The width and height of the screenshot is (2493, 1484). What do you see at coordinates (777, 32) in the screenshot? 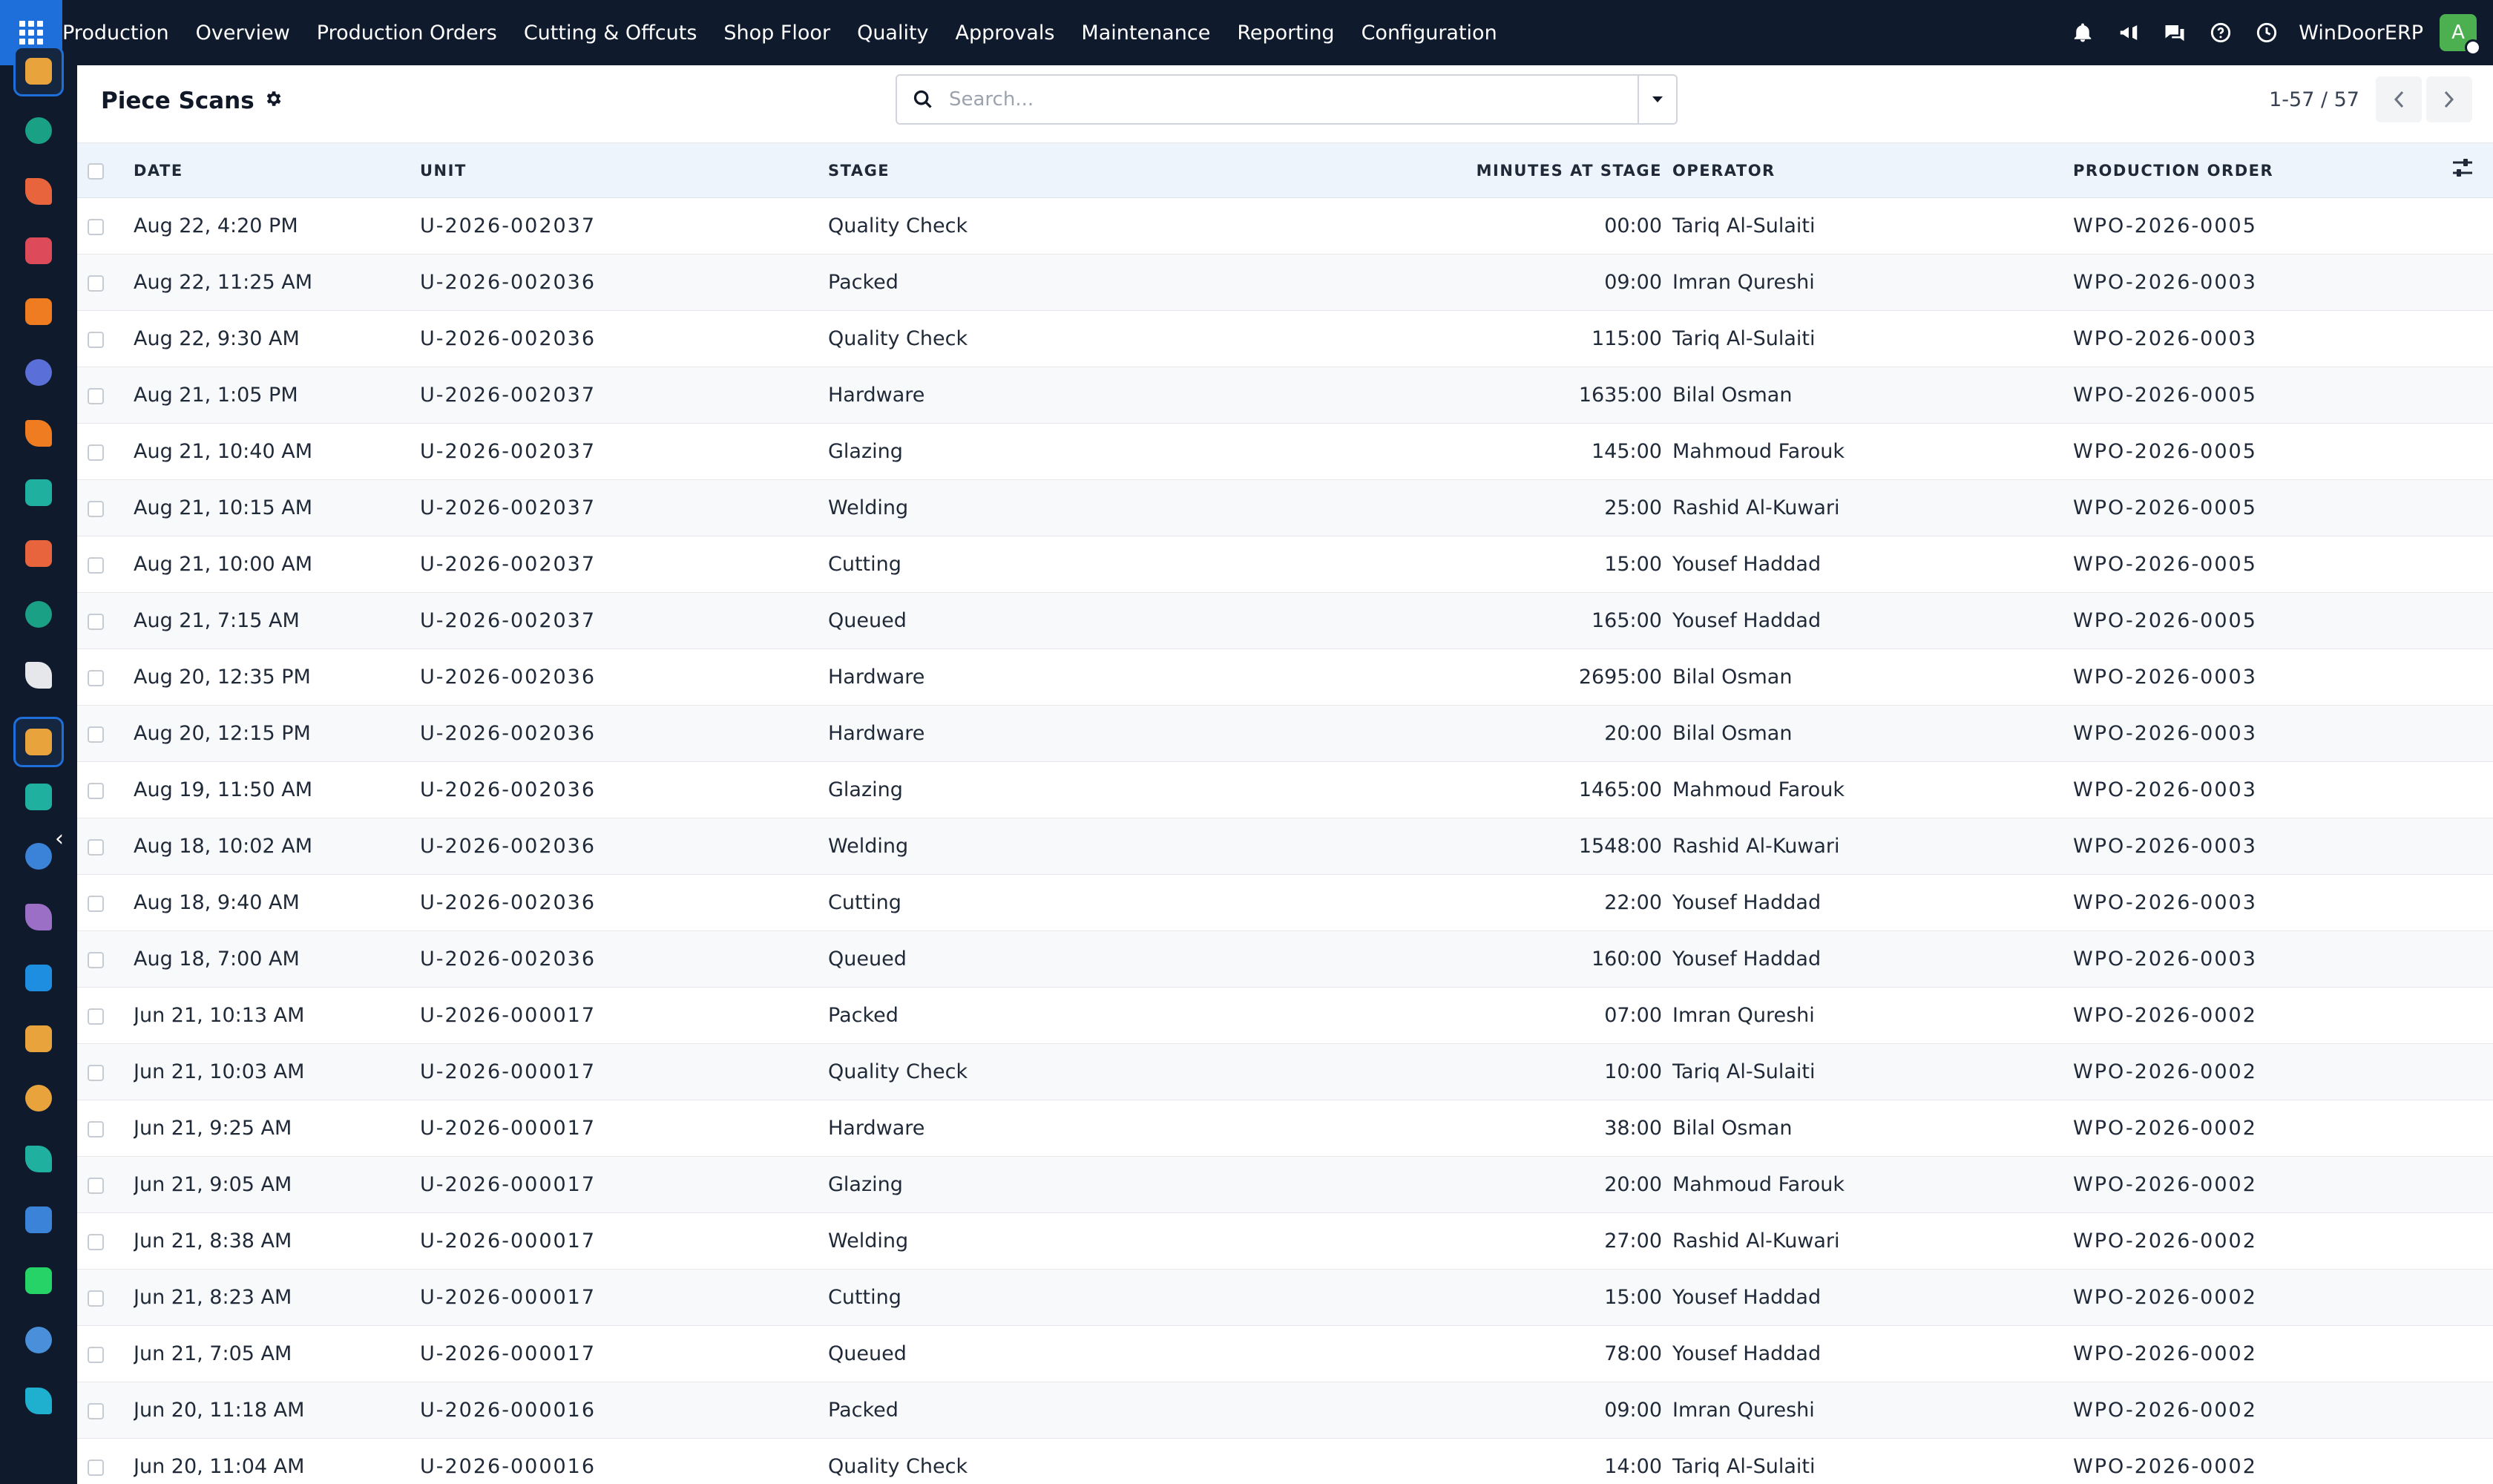
I see `menu-shop-floor: Shop Floor` at bounding box center [777, 32].